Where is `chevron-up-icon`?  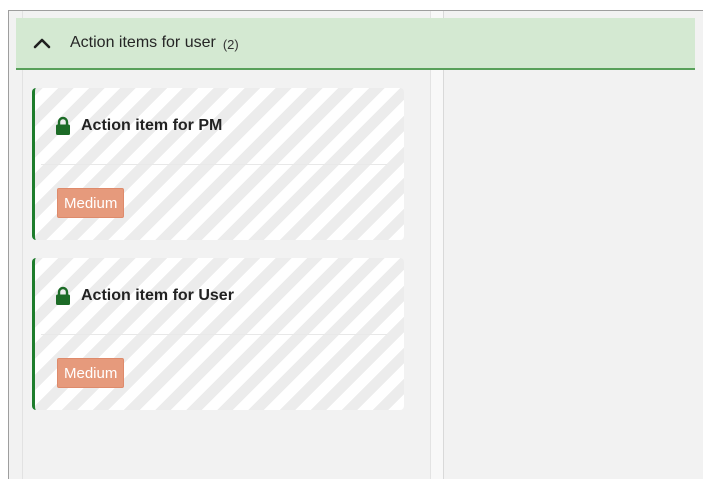 chevron-up-icon is located at coordinates (42, 43).